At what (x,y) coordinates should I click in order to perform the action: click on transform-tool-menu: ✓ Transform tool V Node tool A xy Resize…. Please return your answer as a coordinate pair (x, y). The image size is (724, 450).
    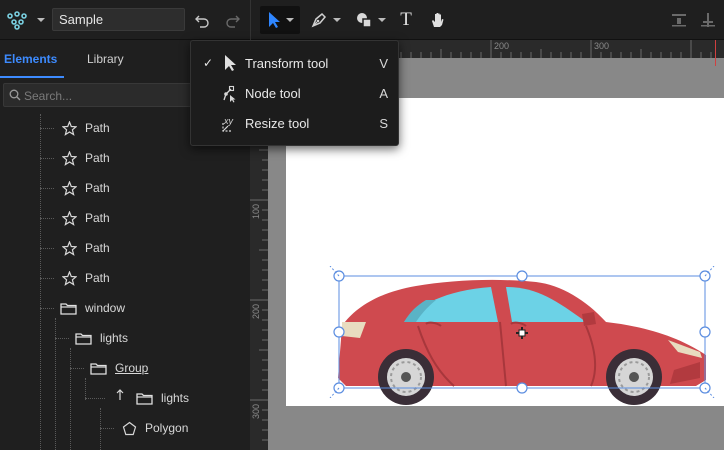
    Looking at the image, I should click on (294, 93).